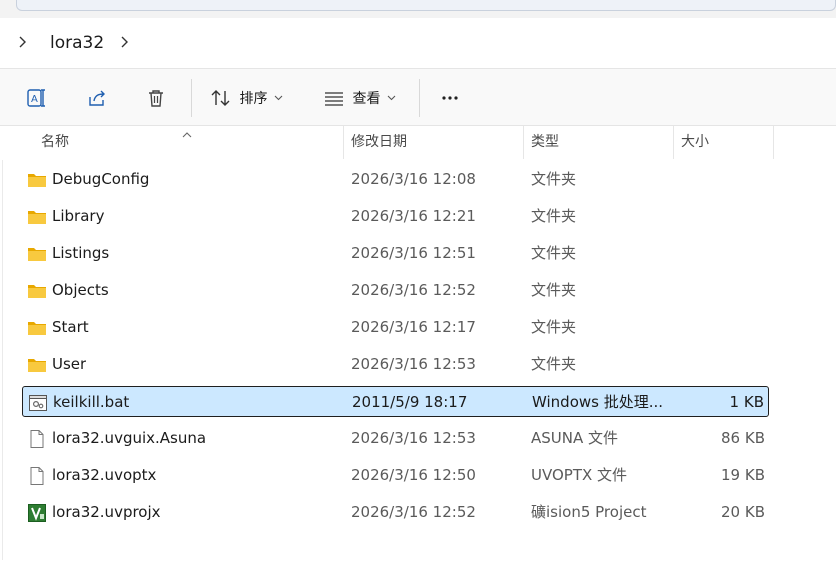 The height and width of the screenshot is (565, 836). I want to click on delete-button, so click(156, 98).